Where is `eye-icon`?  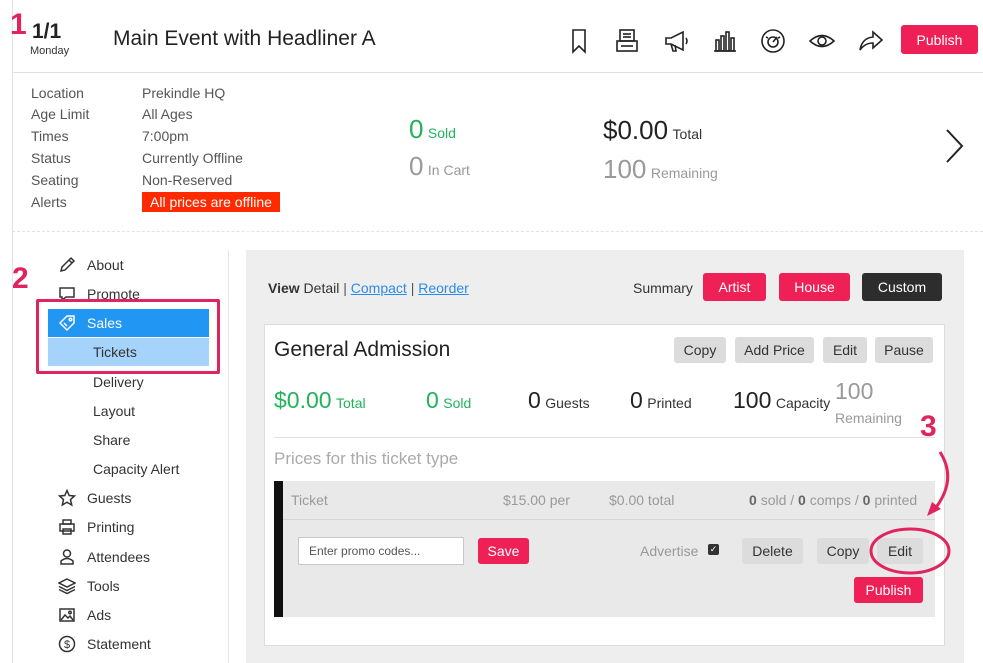
eye-icon is located at coordinates (822, 41).